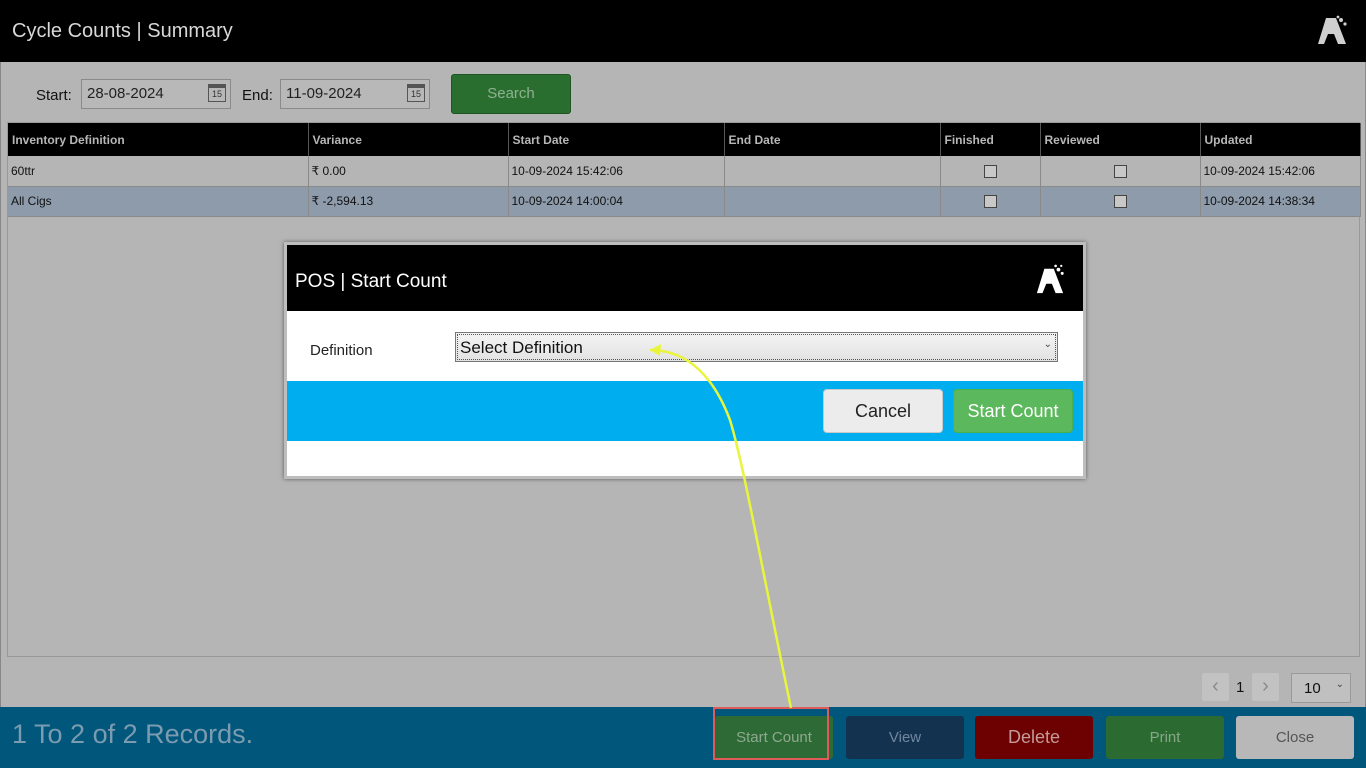 Image resolution: width=1366 pixels, height=768 pixels. Describe the element at coordinates (158, 139) in the screenshot. I see `column-header: Inventory Definition` at that location.